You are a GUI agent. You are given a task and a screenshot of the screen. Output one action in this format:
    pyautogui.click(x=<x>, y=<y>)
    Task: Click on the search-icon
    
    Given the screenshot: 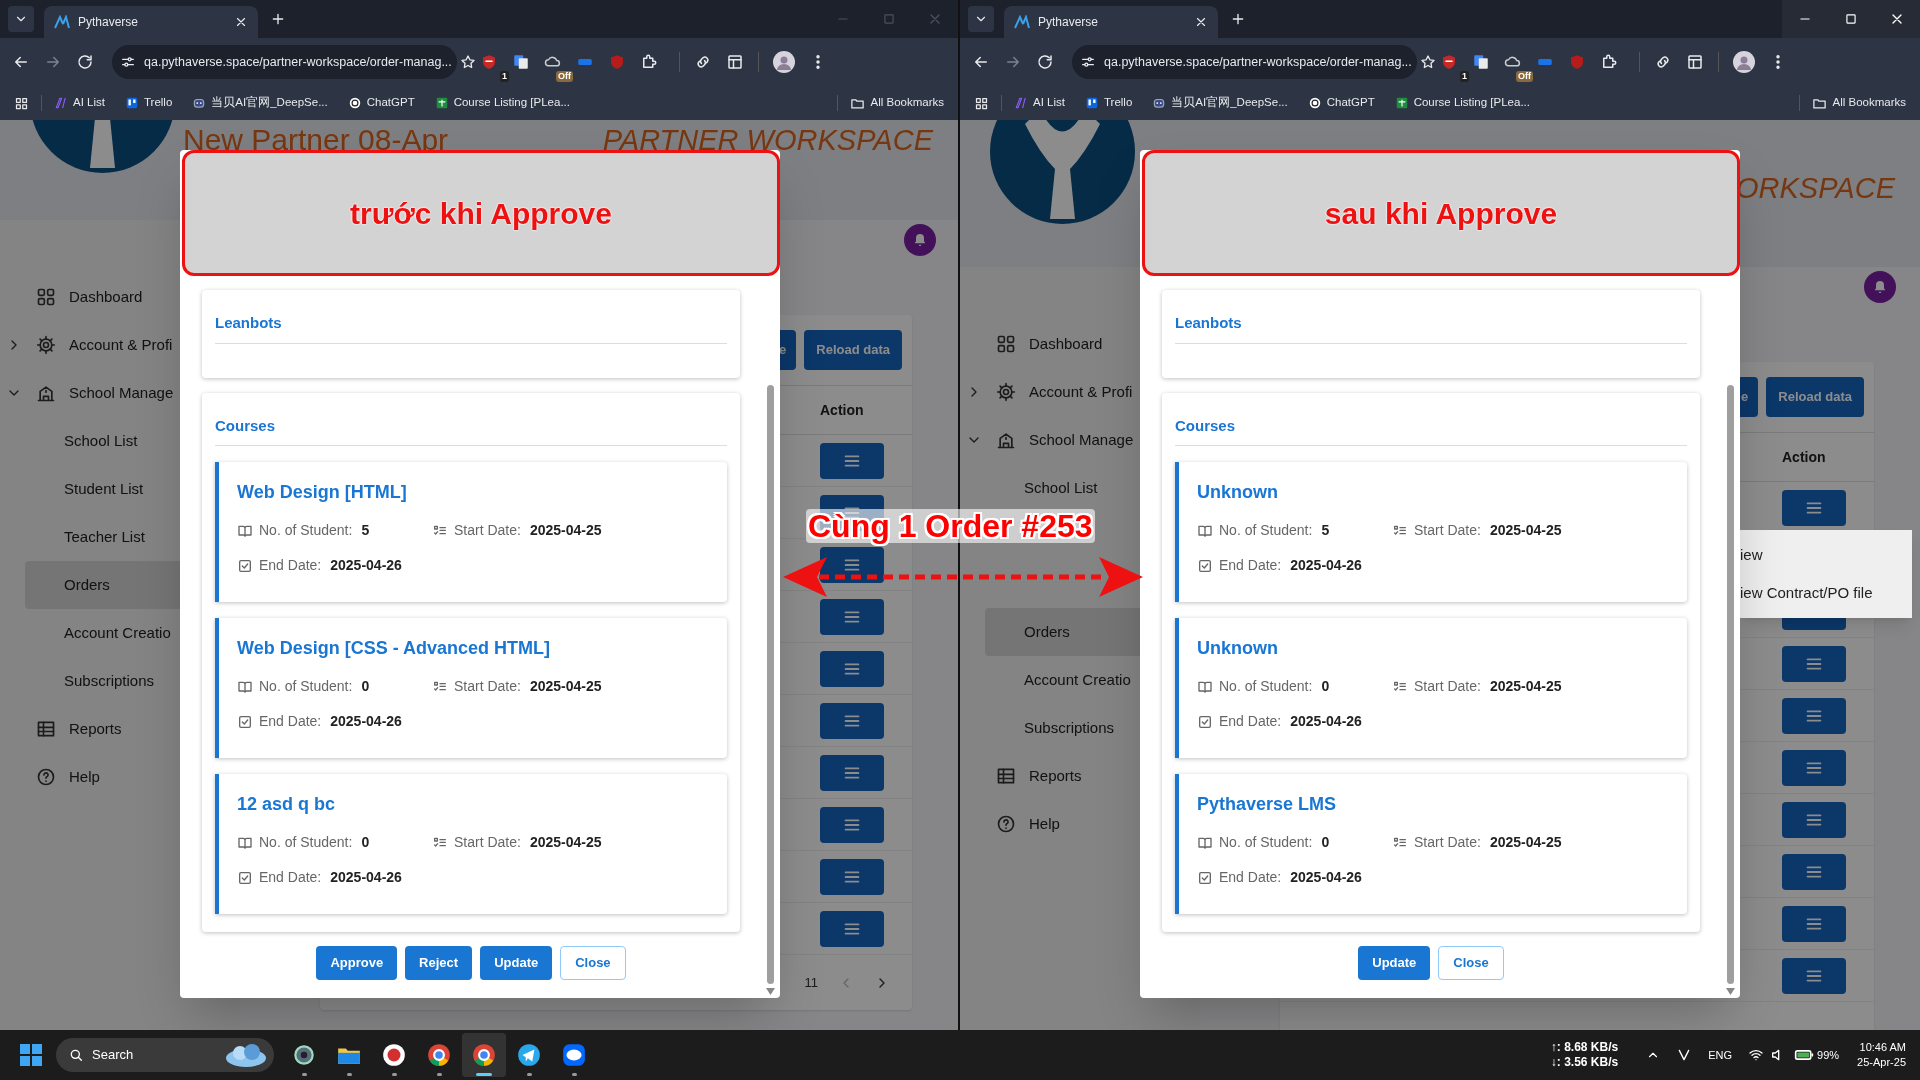 What is the action you would take?
    pyautogui.click(x=76, y=1055)
    